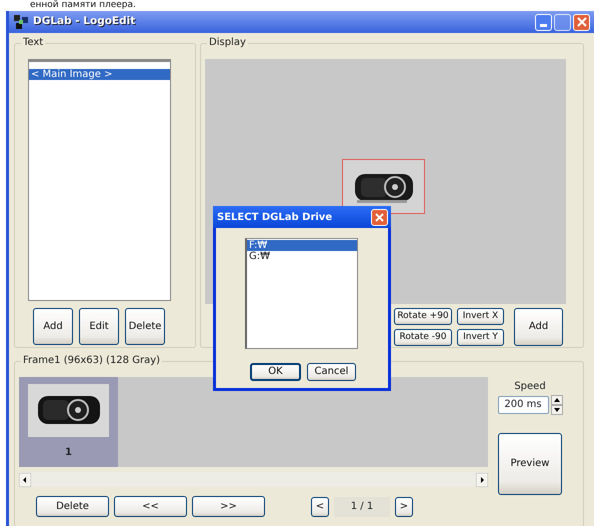  Describe the element at coordinates (423, 316) in the screenshot. I see `transform-button: Rotate +90` at that location.